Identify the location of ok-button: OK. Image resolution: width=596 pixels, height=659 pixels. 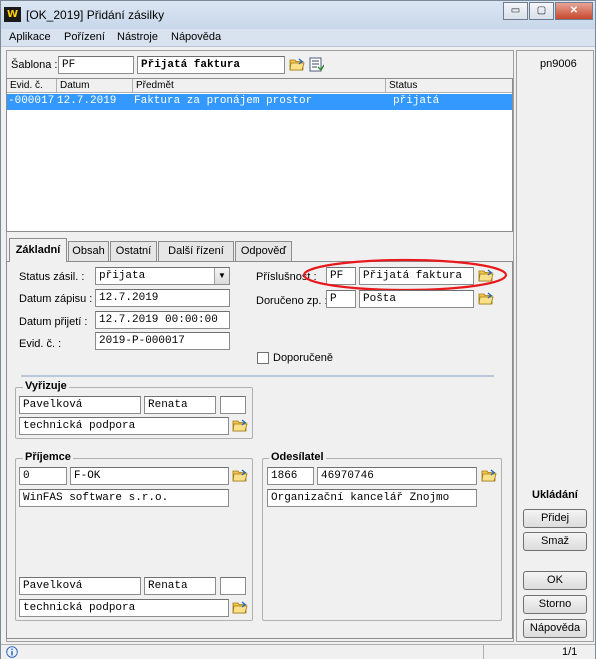
(555, 580).